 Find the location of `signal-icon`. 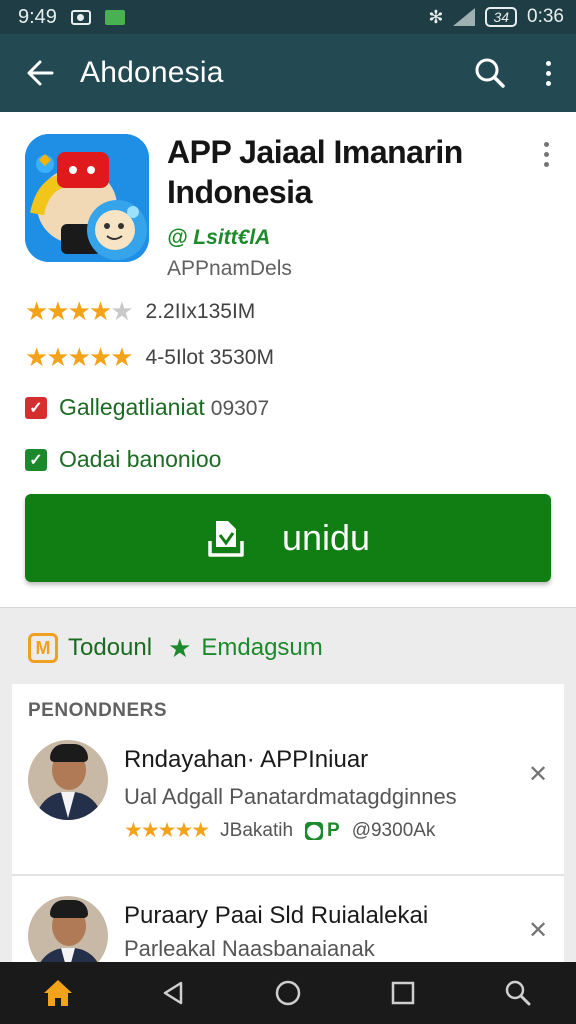

signal-icon is located at coordinates (464, 17).